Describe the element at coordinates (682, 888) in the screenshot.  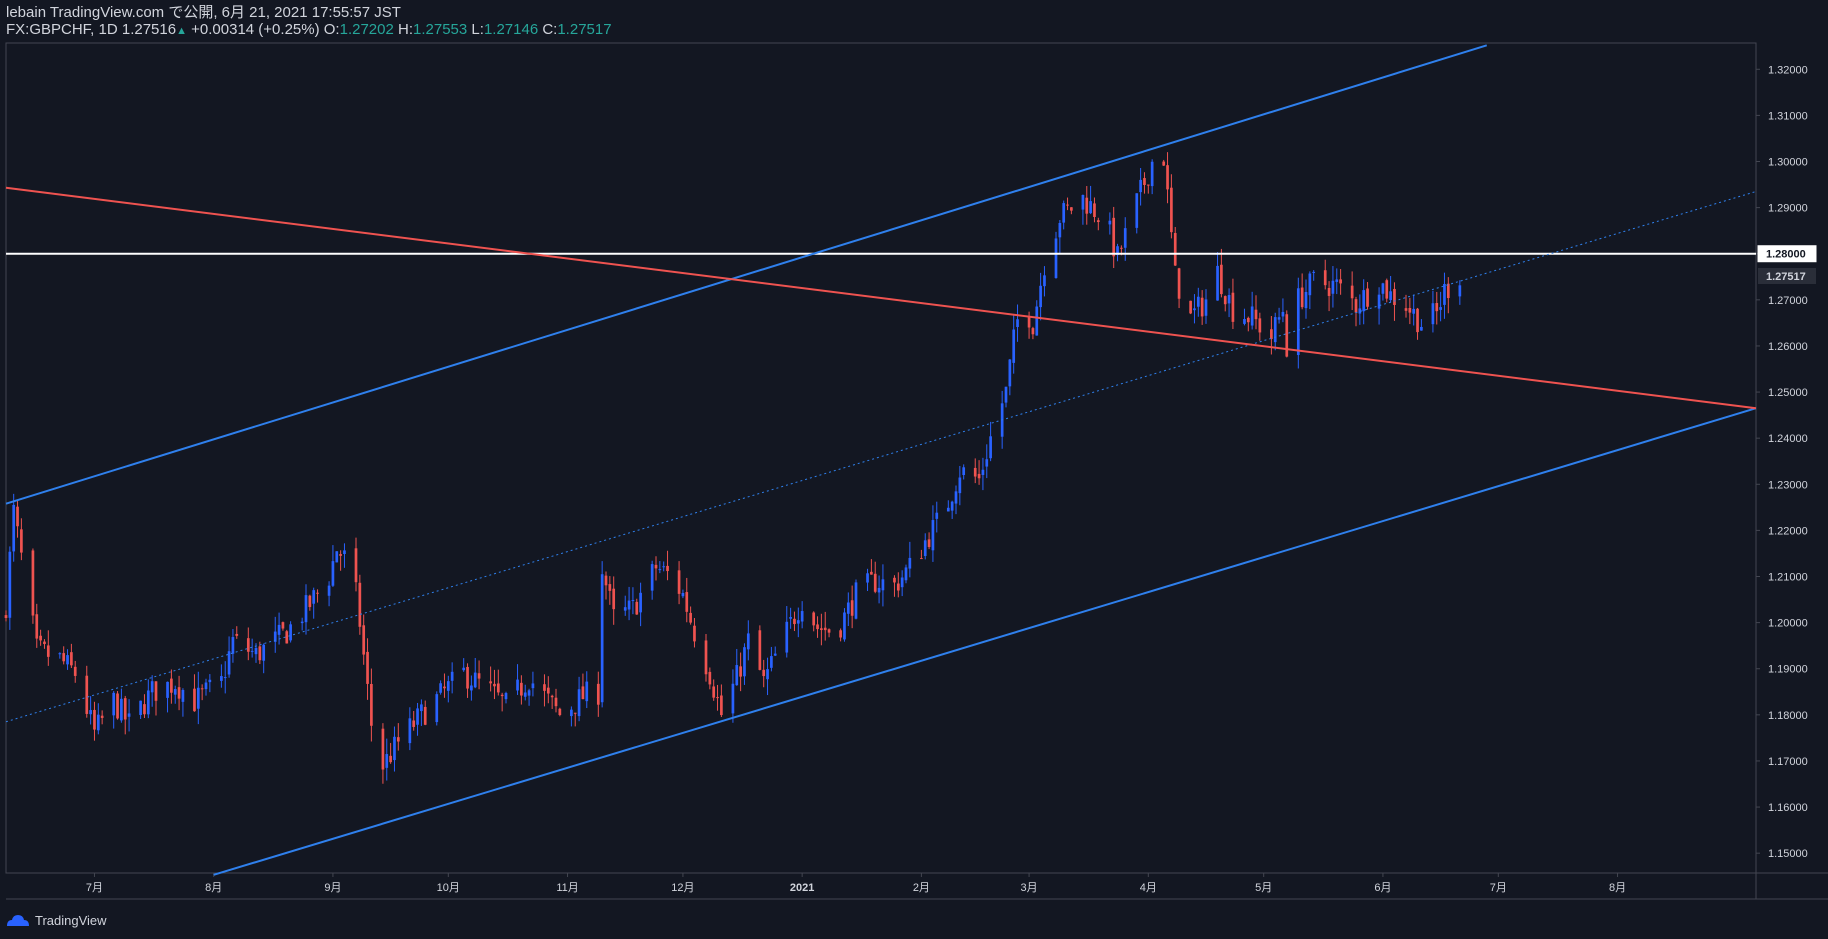
I see `time-tick-label: 12月` at that location.